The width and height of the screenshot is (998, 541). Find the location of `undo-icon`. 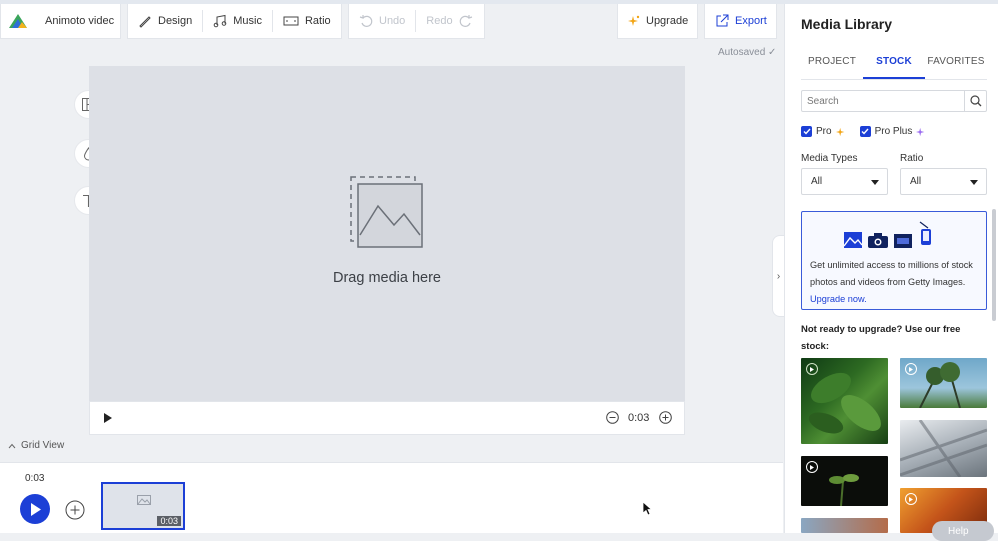

undo-icon is located at coordinates (366, 21).